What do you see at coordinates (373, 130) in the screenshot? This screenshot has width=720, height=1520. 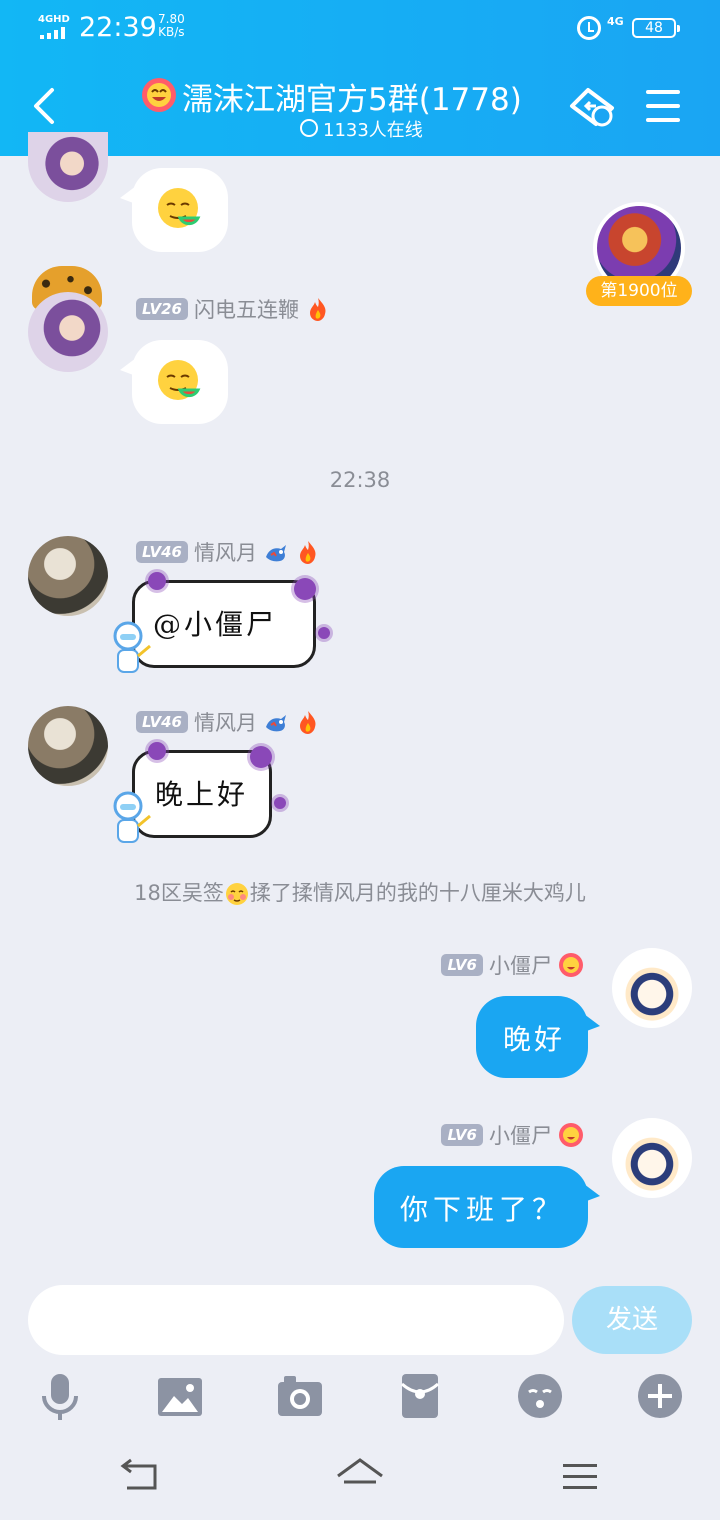 I see `online-text: 1133人在线` at bounding box center [373, 130].